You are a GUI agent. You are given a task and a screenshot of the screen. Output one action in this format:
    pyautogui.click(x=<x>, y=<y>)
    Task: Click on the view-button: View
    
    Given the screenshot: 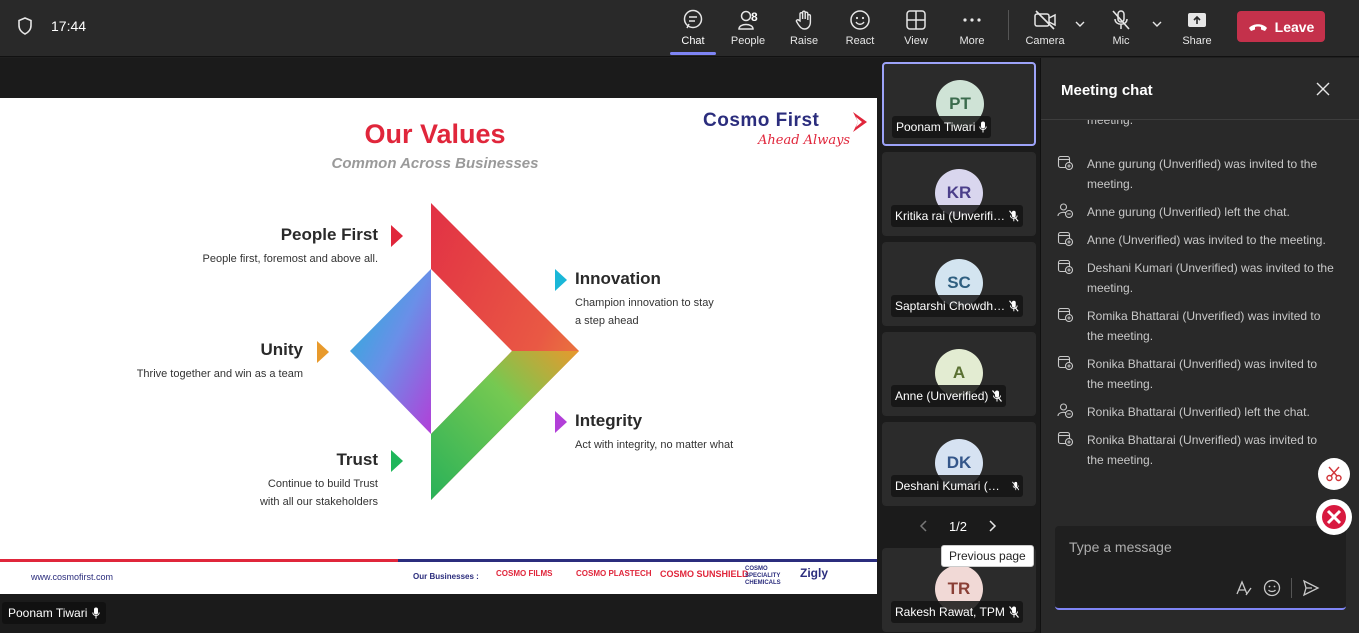 What is the action you would take?
    pyautogui.click(x=916, y=29)
    